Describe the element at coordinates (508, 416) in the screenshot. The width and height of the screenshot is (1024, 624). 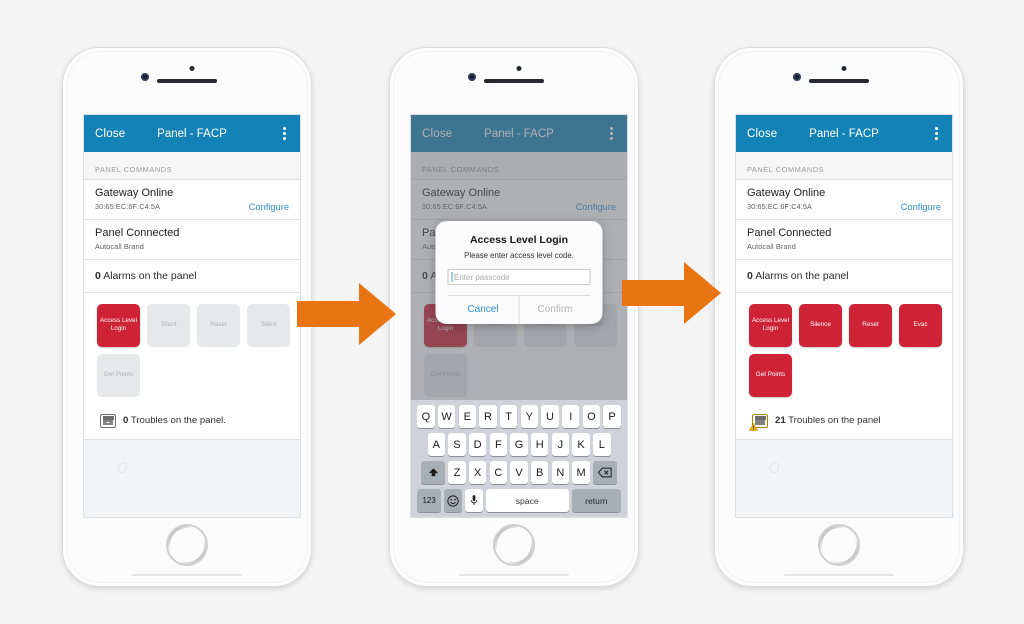
I see `key-t: T` at that location.